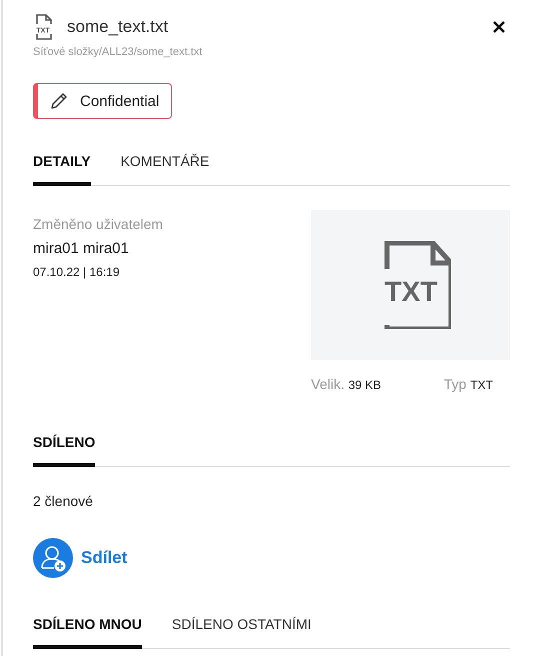 The height and width of the screenshot is (656, 541). I want to click on member-count: 2 členové, so click(63, 501).